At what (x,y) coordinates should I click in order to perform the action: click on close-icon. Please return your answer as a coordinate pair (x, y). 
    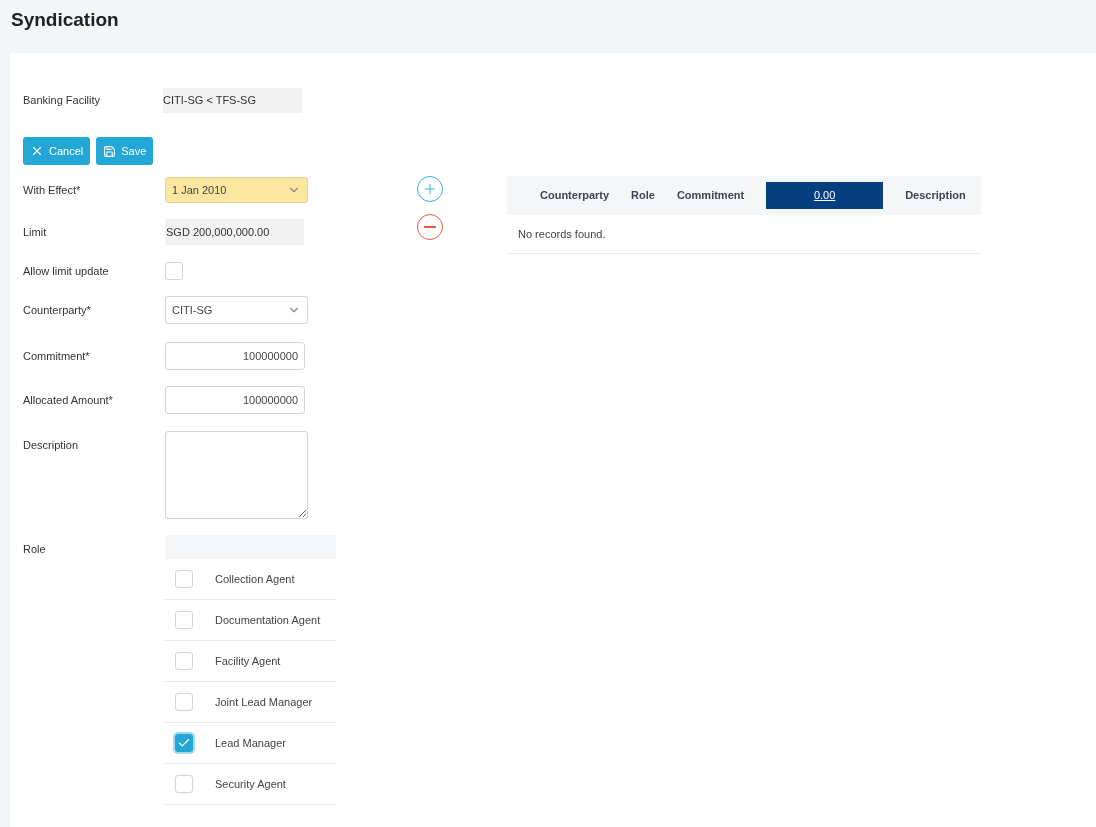
    Looking at the image, I should click on (37, 151).